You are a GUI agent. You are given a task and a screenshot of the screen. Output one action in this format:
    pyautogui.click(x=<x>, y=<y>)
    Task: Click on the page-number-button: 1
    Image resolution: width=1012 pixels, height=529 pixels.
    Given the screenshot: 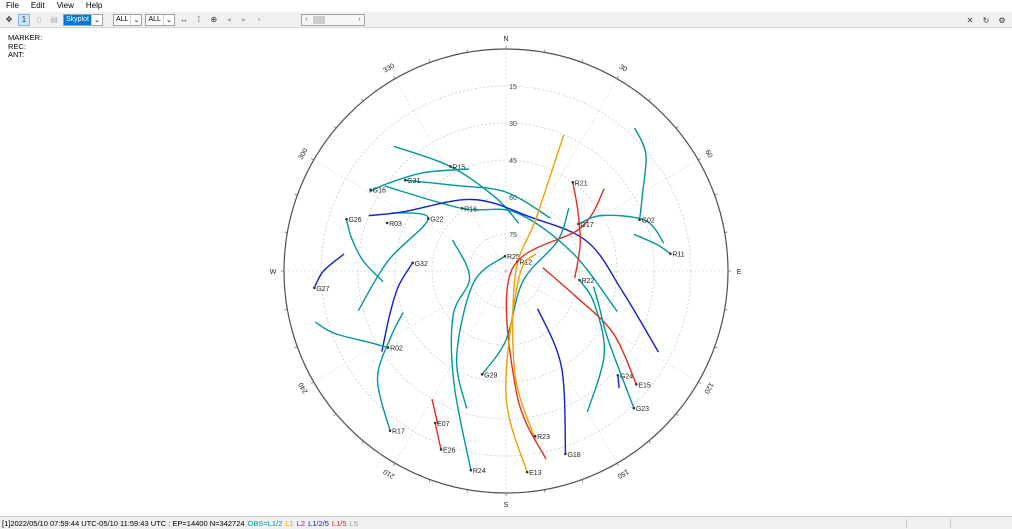 What is the action you would take?
    pyautogui.click(x=24, y=19)
    